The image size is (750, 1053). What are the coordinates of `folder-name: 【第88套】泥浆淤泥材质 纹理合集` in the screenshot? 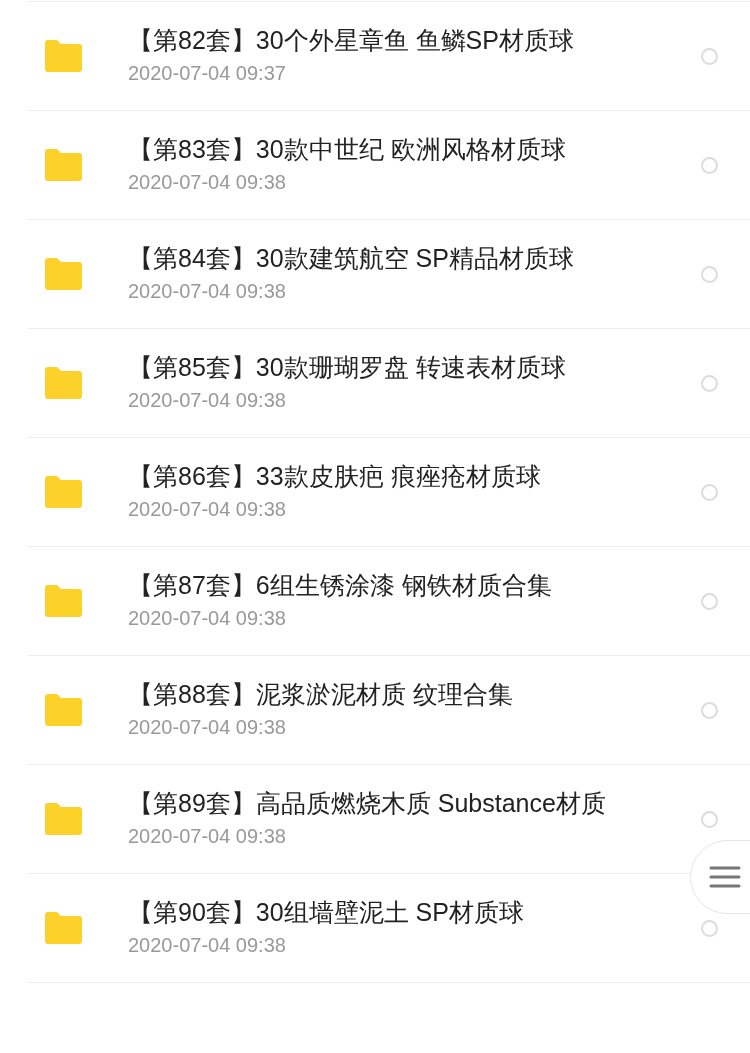 It's located at (321, 694).